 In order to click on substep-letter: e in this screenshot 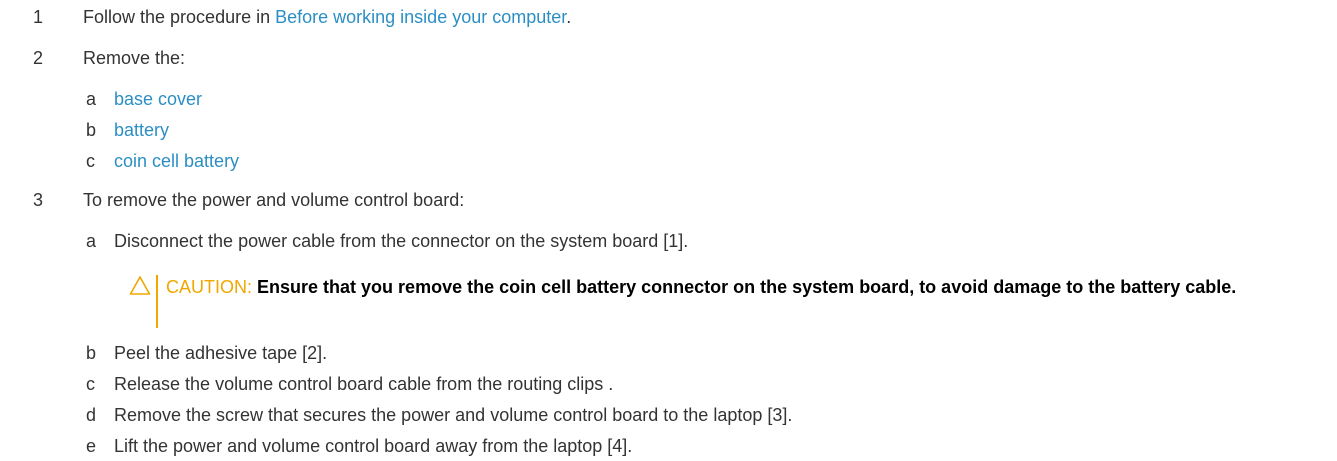, I will do `click(91, 446)`.